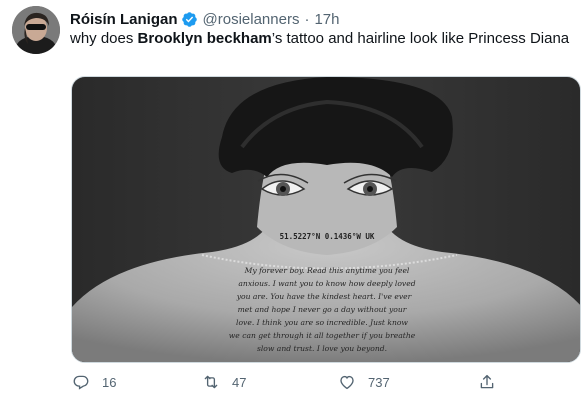 This screenshot has width=583, height=406. What do you see at coordinates (94, 382) in the screenshot?
I see `reply-button: 16` at bounding box center [94, 382].